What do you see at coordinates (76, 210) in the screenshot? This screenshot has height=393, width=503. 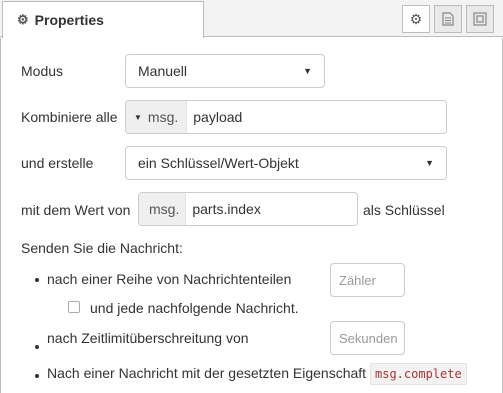 I see `key-label: mit dem Wert von` at bounding box center [76, 210].